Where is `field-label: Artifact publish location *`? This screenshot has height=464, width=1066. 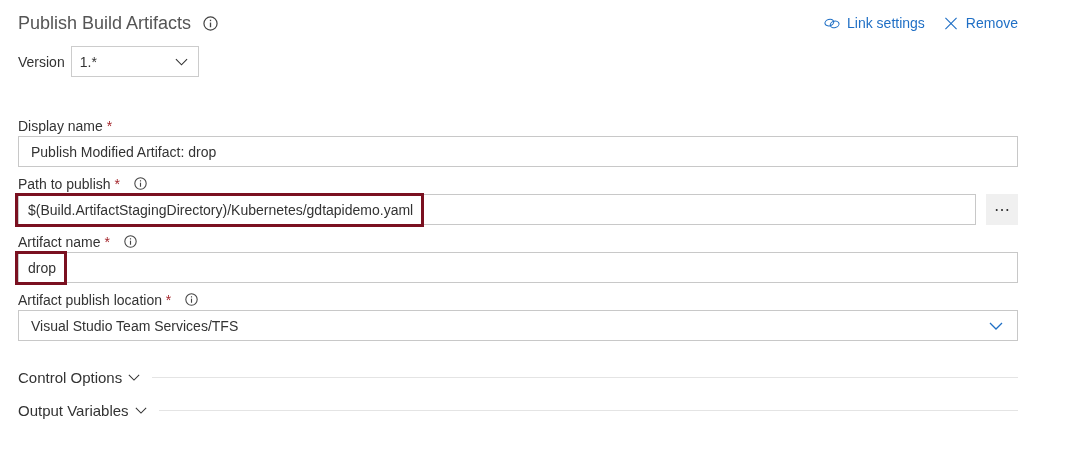
field-label: Artifact publish location * is located at coordinates (95, 299).